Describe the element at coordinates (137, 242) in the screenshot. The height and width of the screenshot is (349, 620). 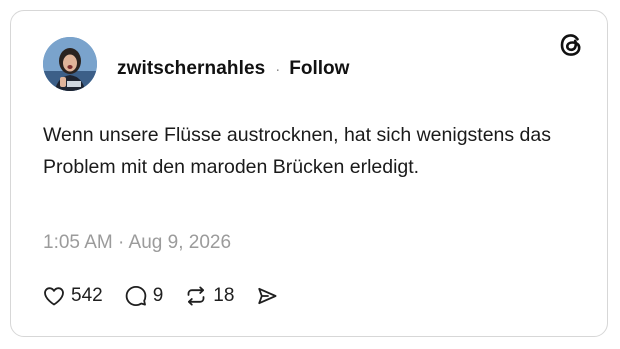
I see `post-timestamp: 1:05 AM · Aug 9, 2026` at that location.